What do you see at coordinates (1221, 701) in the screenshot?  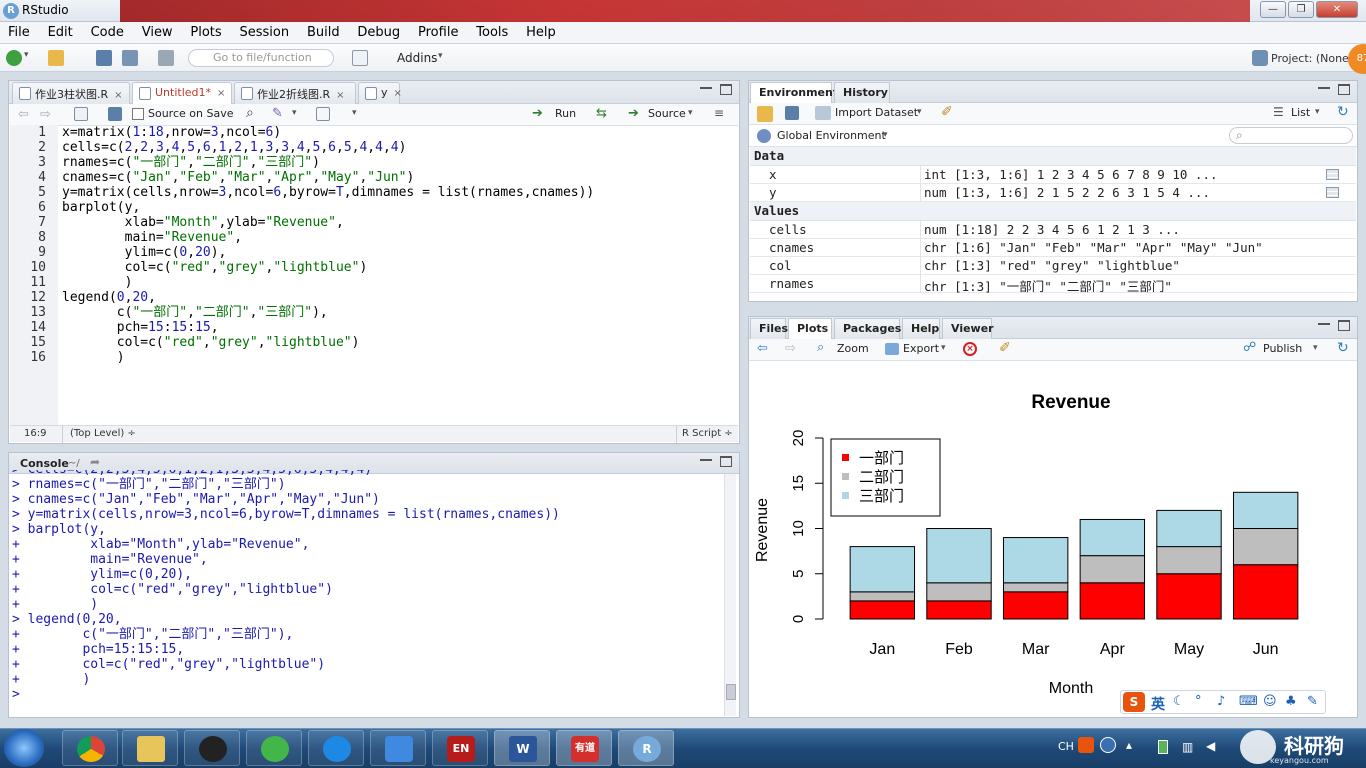 I see `microphone-icon: ♪` at bounding box center [1221, 701].